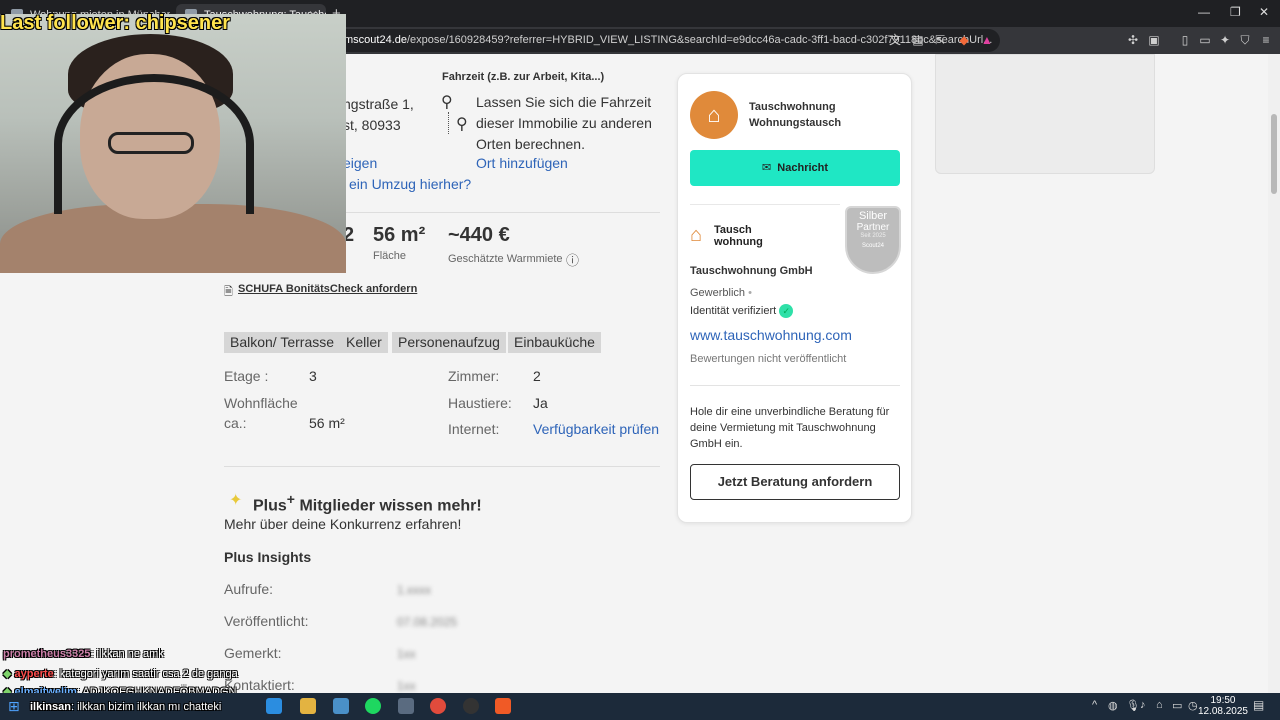 This screenshot has width=1280, height=720. Describe the element at coordinates (282, 342) in the screenshot. I see `feature-chip: Balkon/ Terrasse` at that location.